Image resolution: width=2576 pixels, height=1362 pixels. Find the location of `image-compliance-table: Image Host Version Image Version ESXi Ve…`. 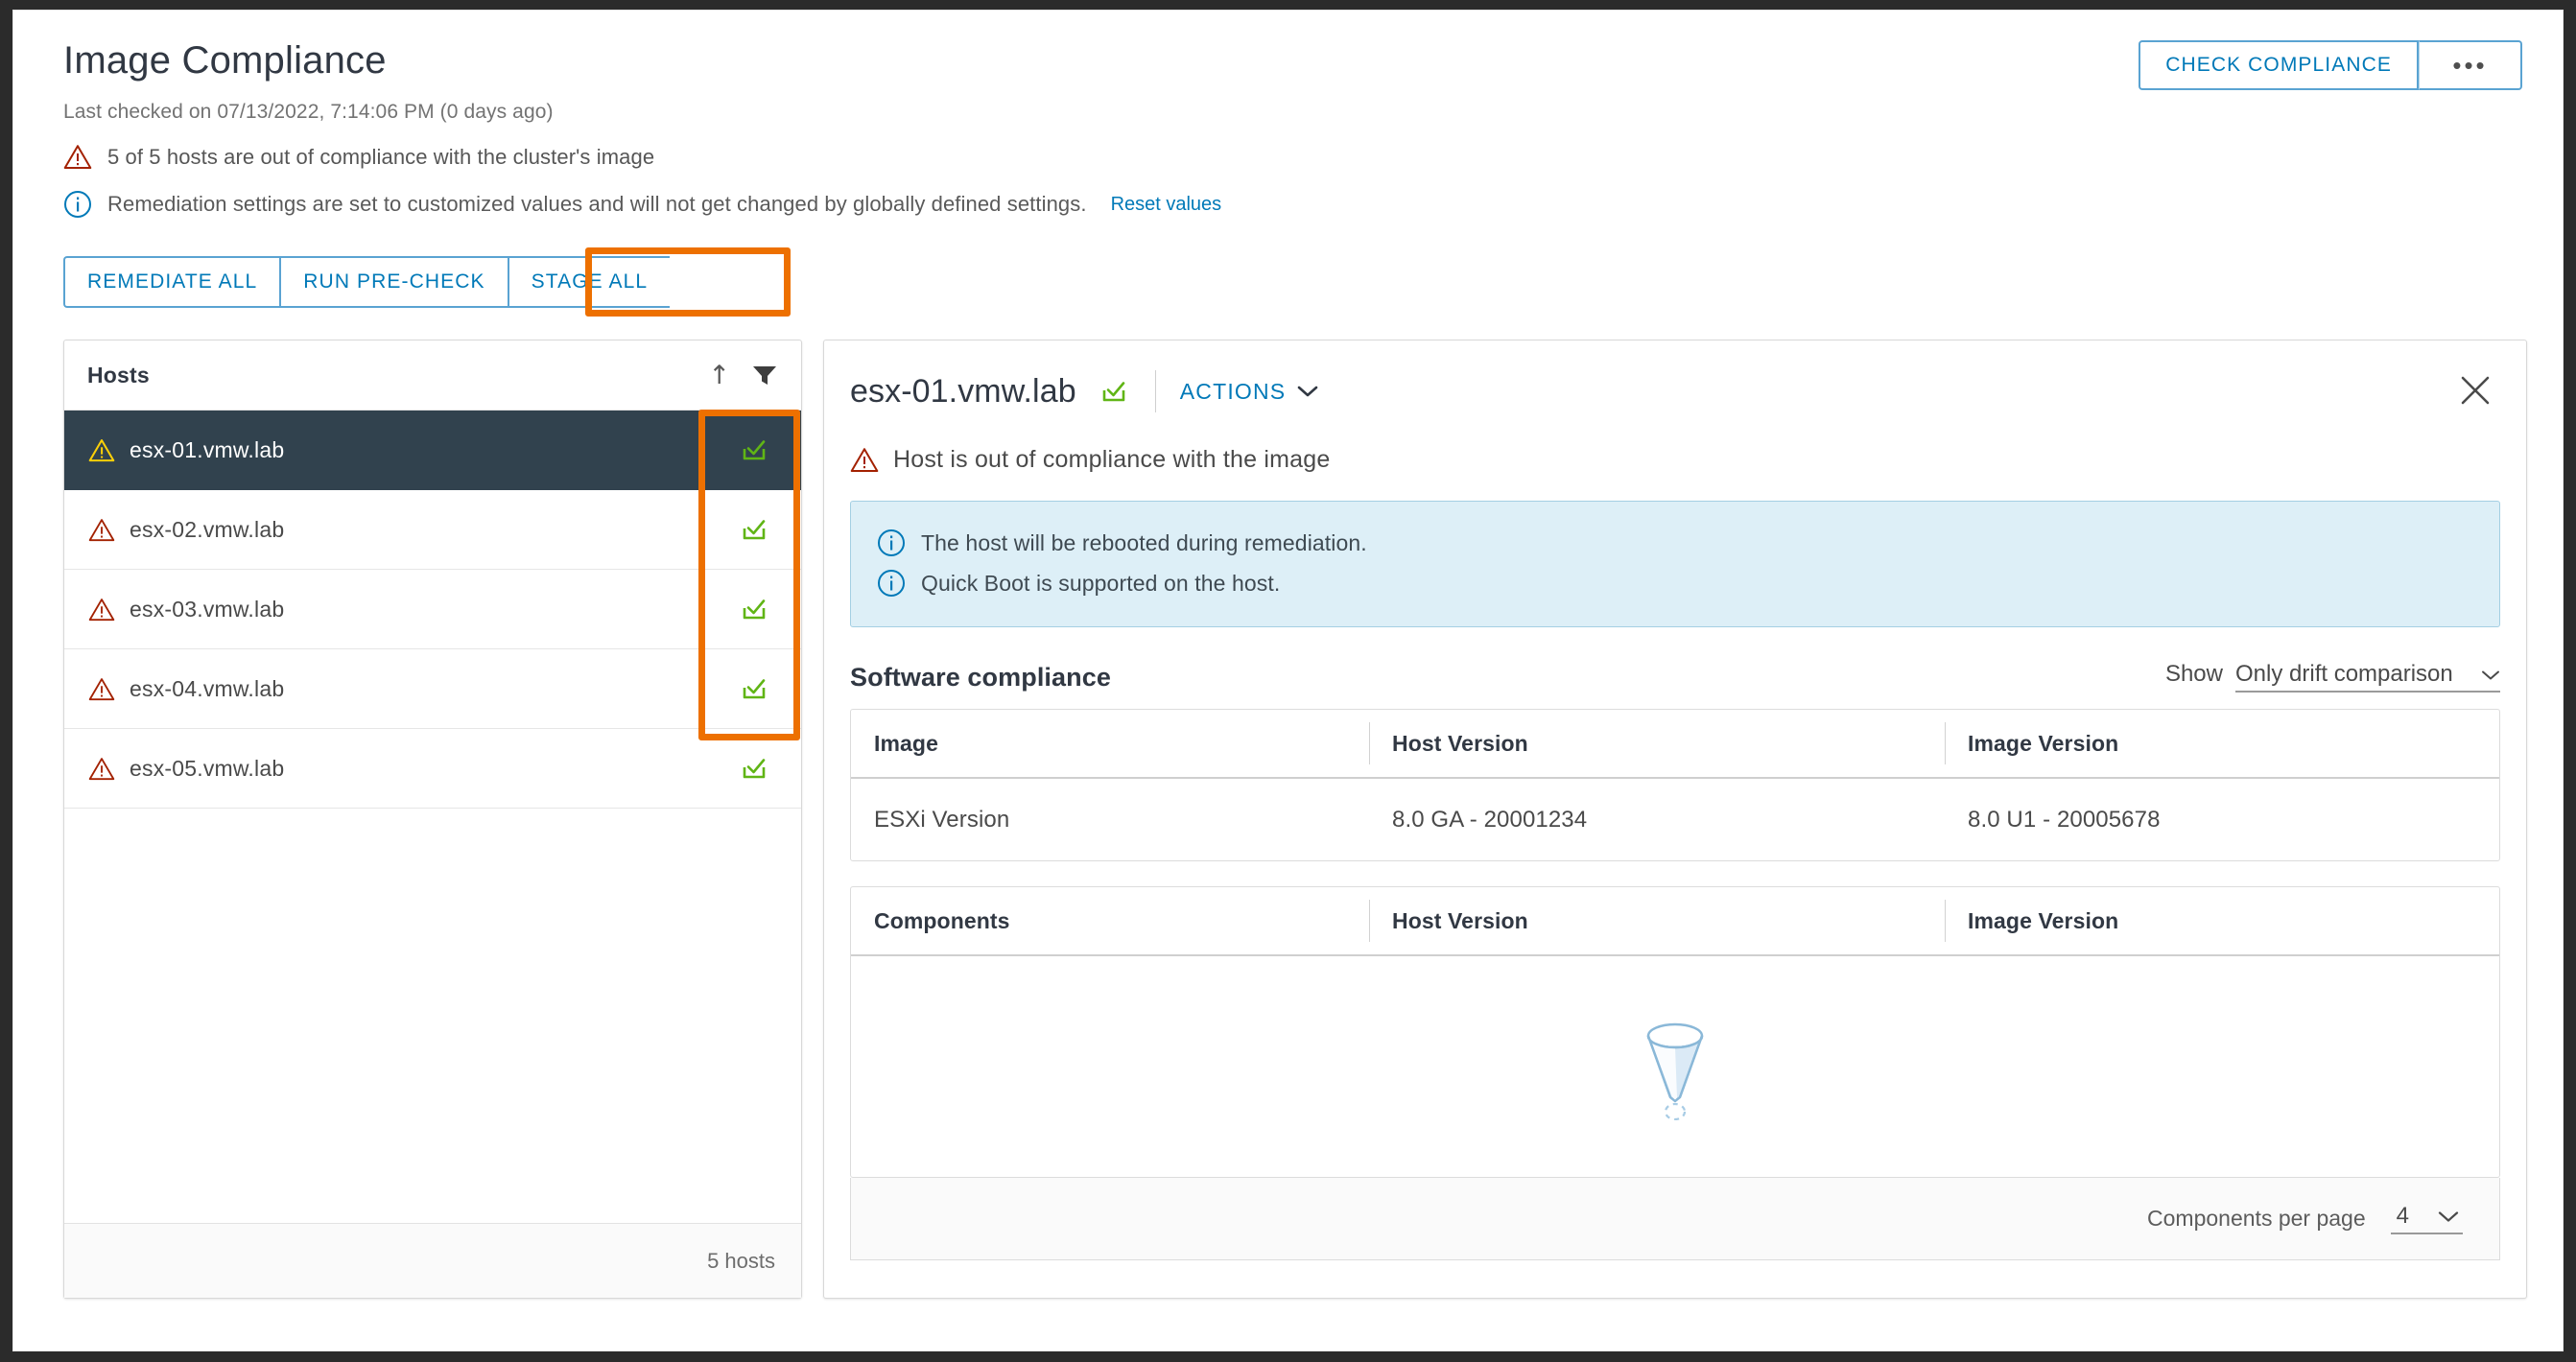

image-compliance-table: Image Host Version Image Version ESXi Ve… is located at coordinates (1675, 785).